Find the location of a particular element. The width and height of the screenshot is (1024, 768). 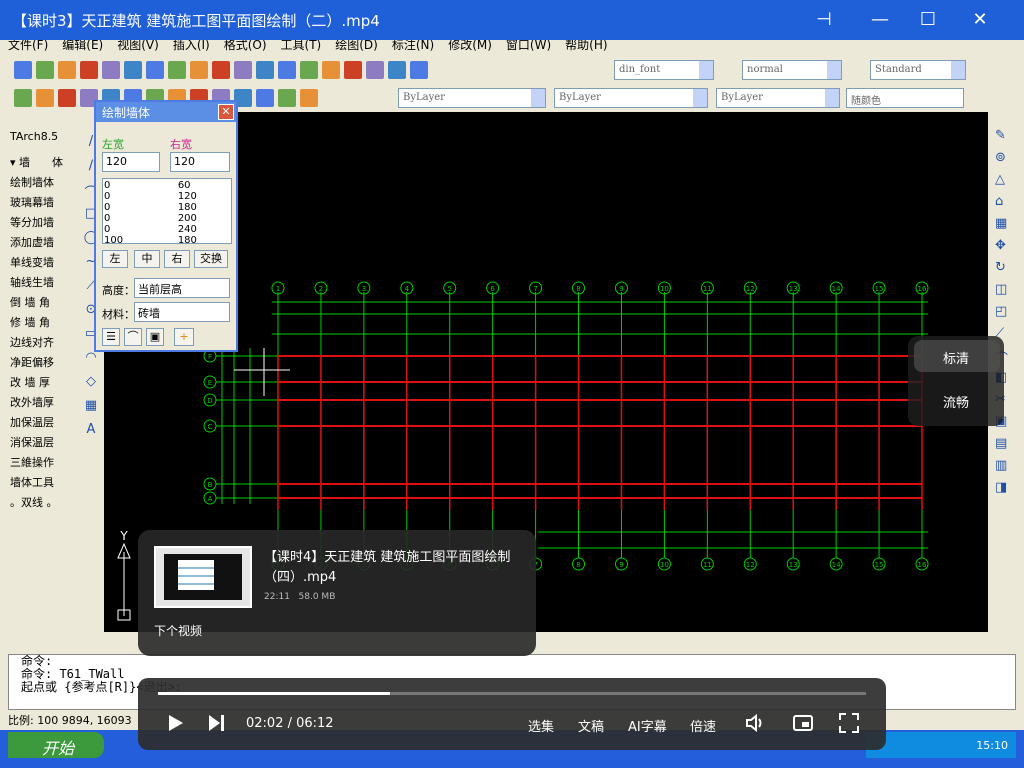

modify-tool-icon: ✎ is located at coordinates (1003, 135).